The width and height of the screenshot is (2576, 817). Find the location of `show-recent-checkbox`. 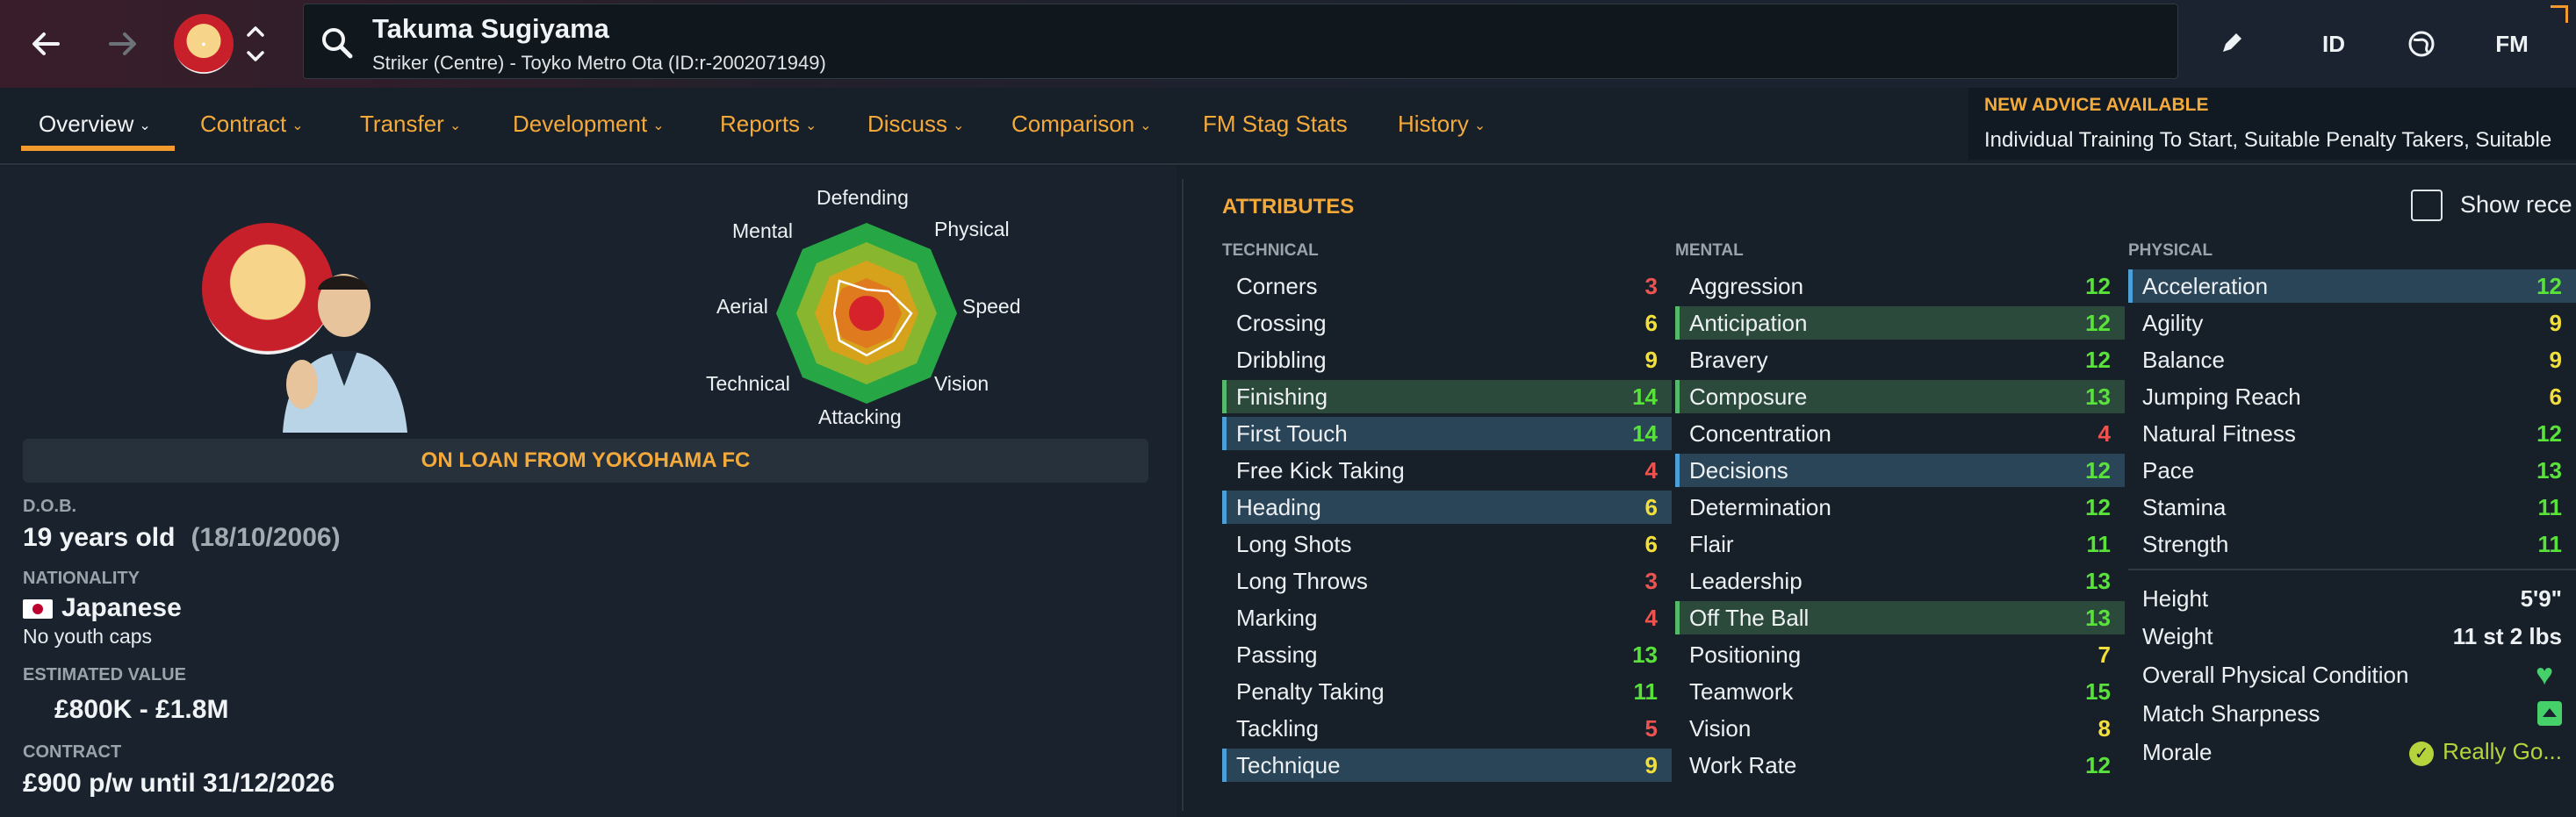

show-recent-checkbox is located at coordinates (2427, 205).